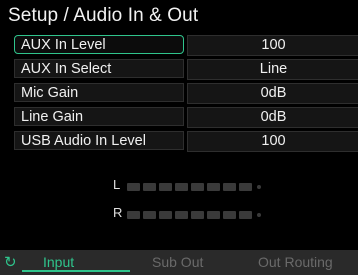 The image size is (358, 275). Describe the element at coordinates (99, 92) in the screenshot. I see `setting-label: Mic Gain` at that location.